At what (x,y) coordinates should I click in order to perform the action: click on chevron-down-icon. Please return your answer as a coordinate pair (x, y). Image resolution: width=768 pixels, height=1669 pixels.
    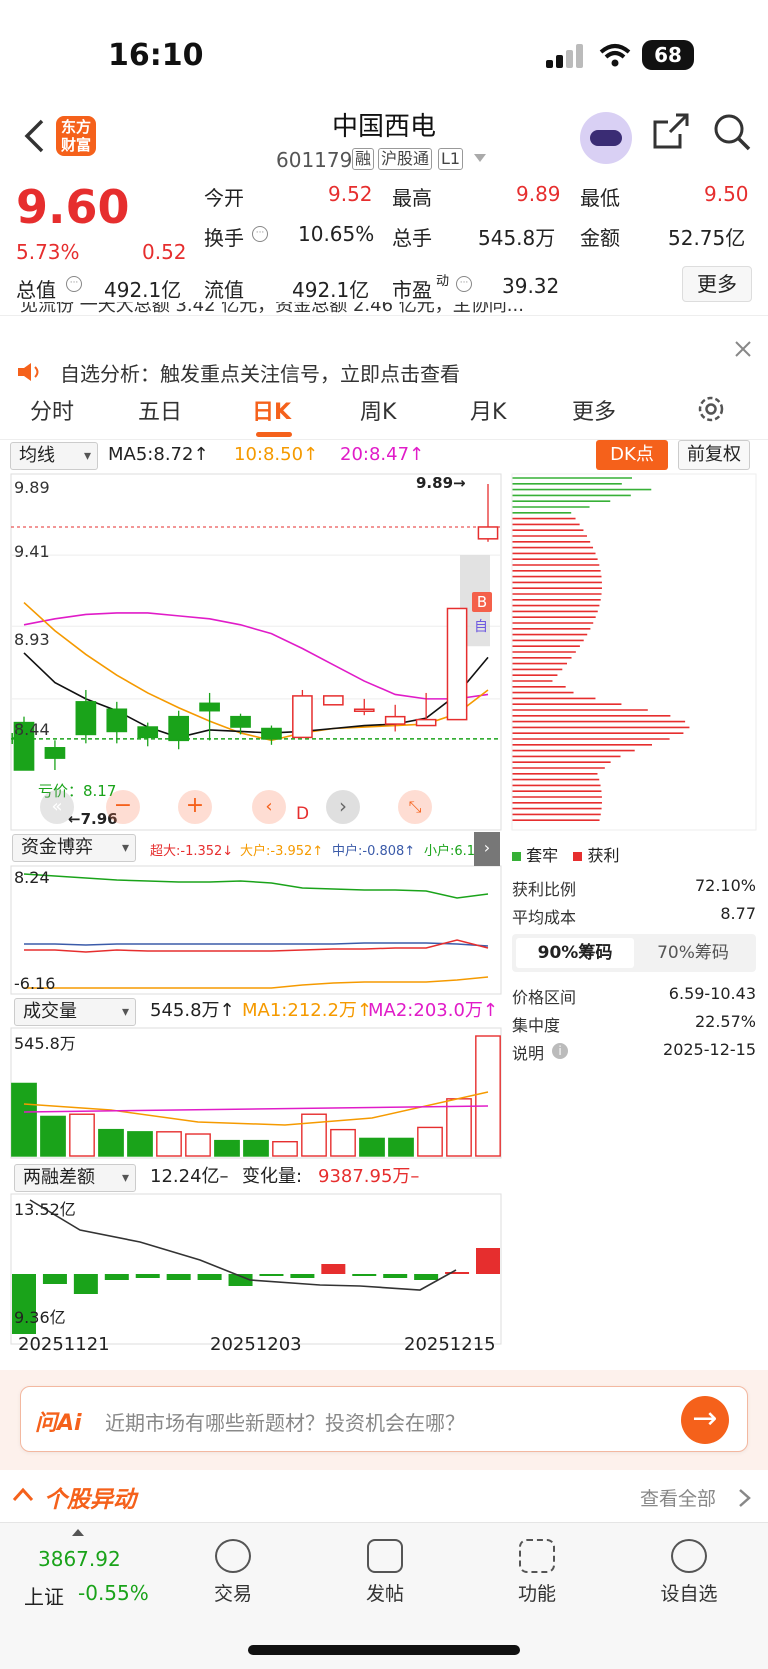
    Looking at the image, I should click on (480, 159).